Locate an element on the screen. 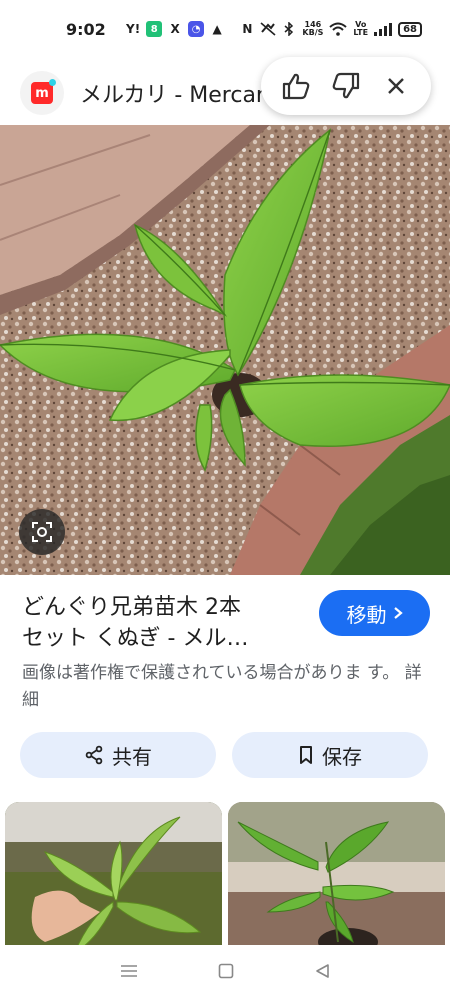  thumbs-up-button is located at coordinates (296, 86).